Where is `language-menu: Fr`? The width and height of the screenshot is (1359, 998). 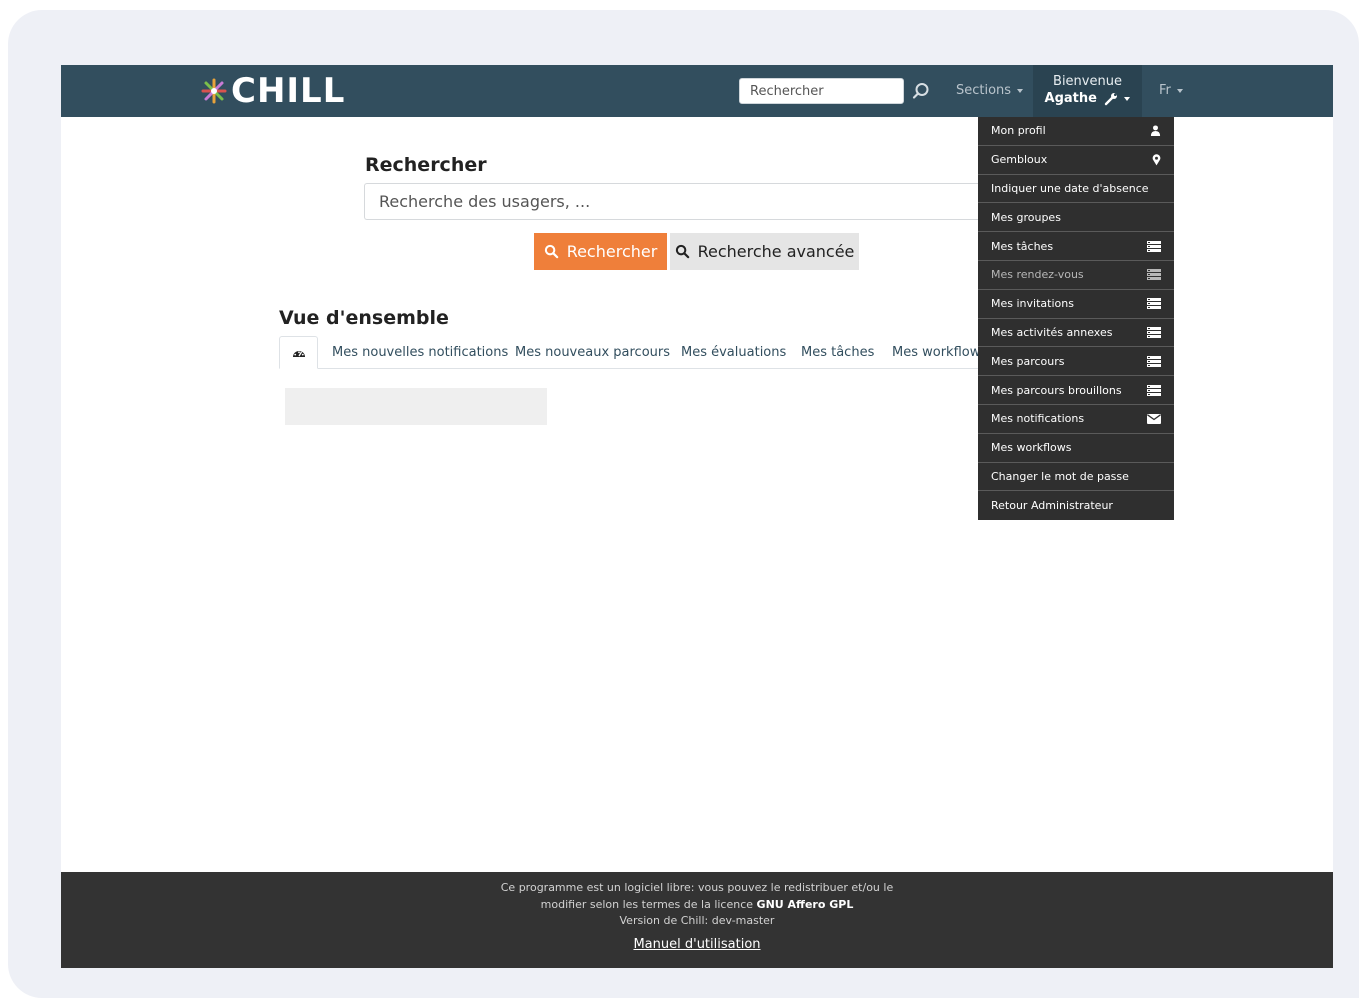 language-menu: Fr is located at coordinates (1171, 90).